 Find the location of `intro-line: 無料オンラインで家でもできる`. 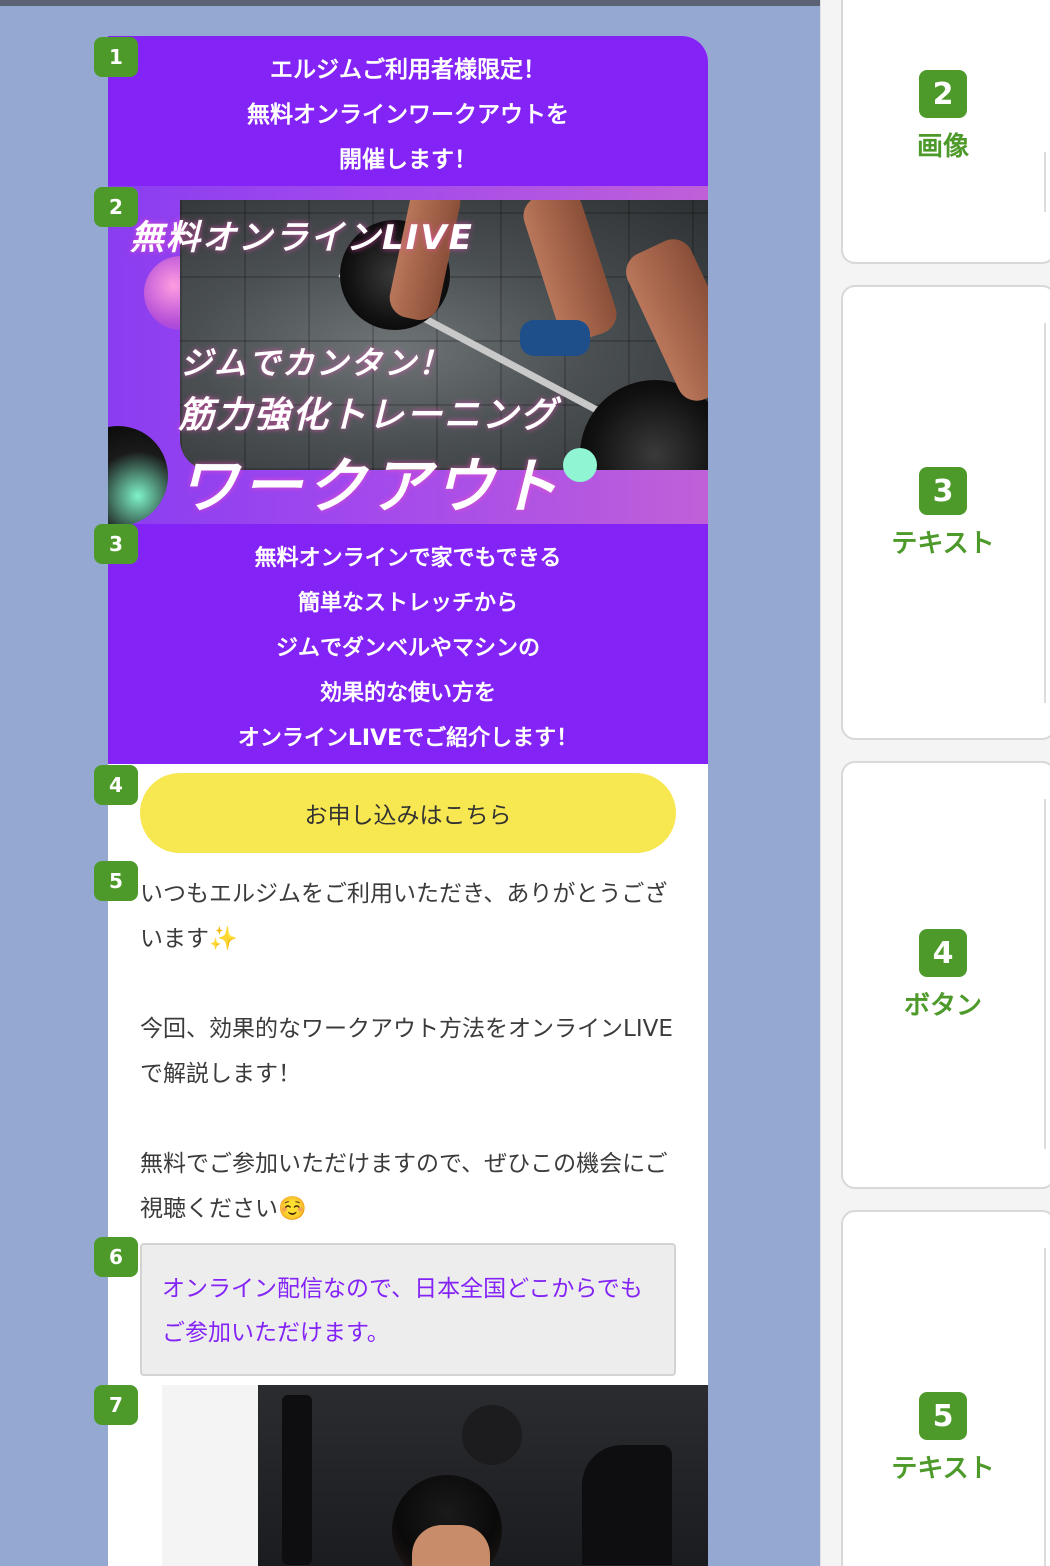

intro-line: 無料オンラインで家でもできる is located at coordinates (408, 558).